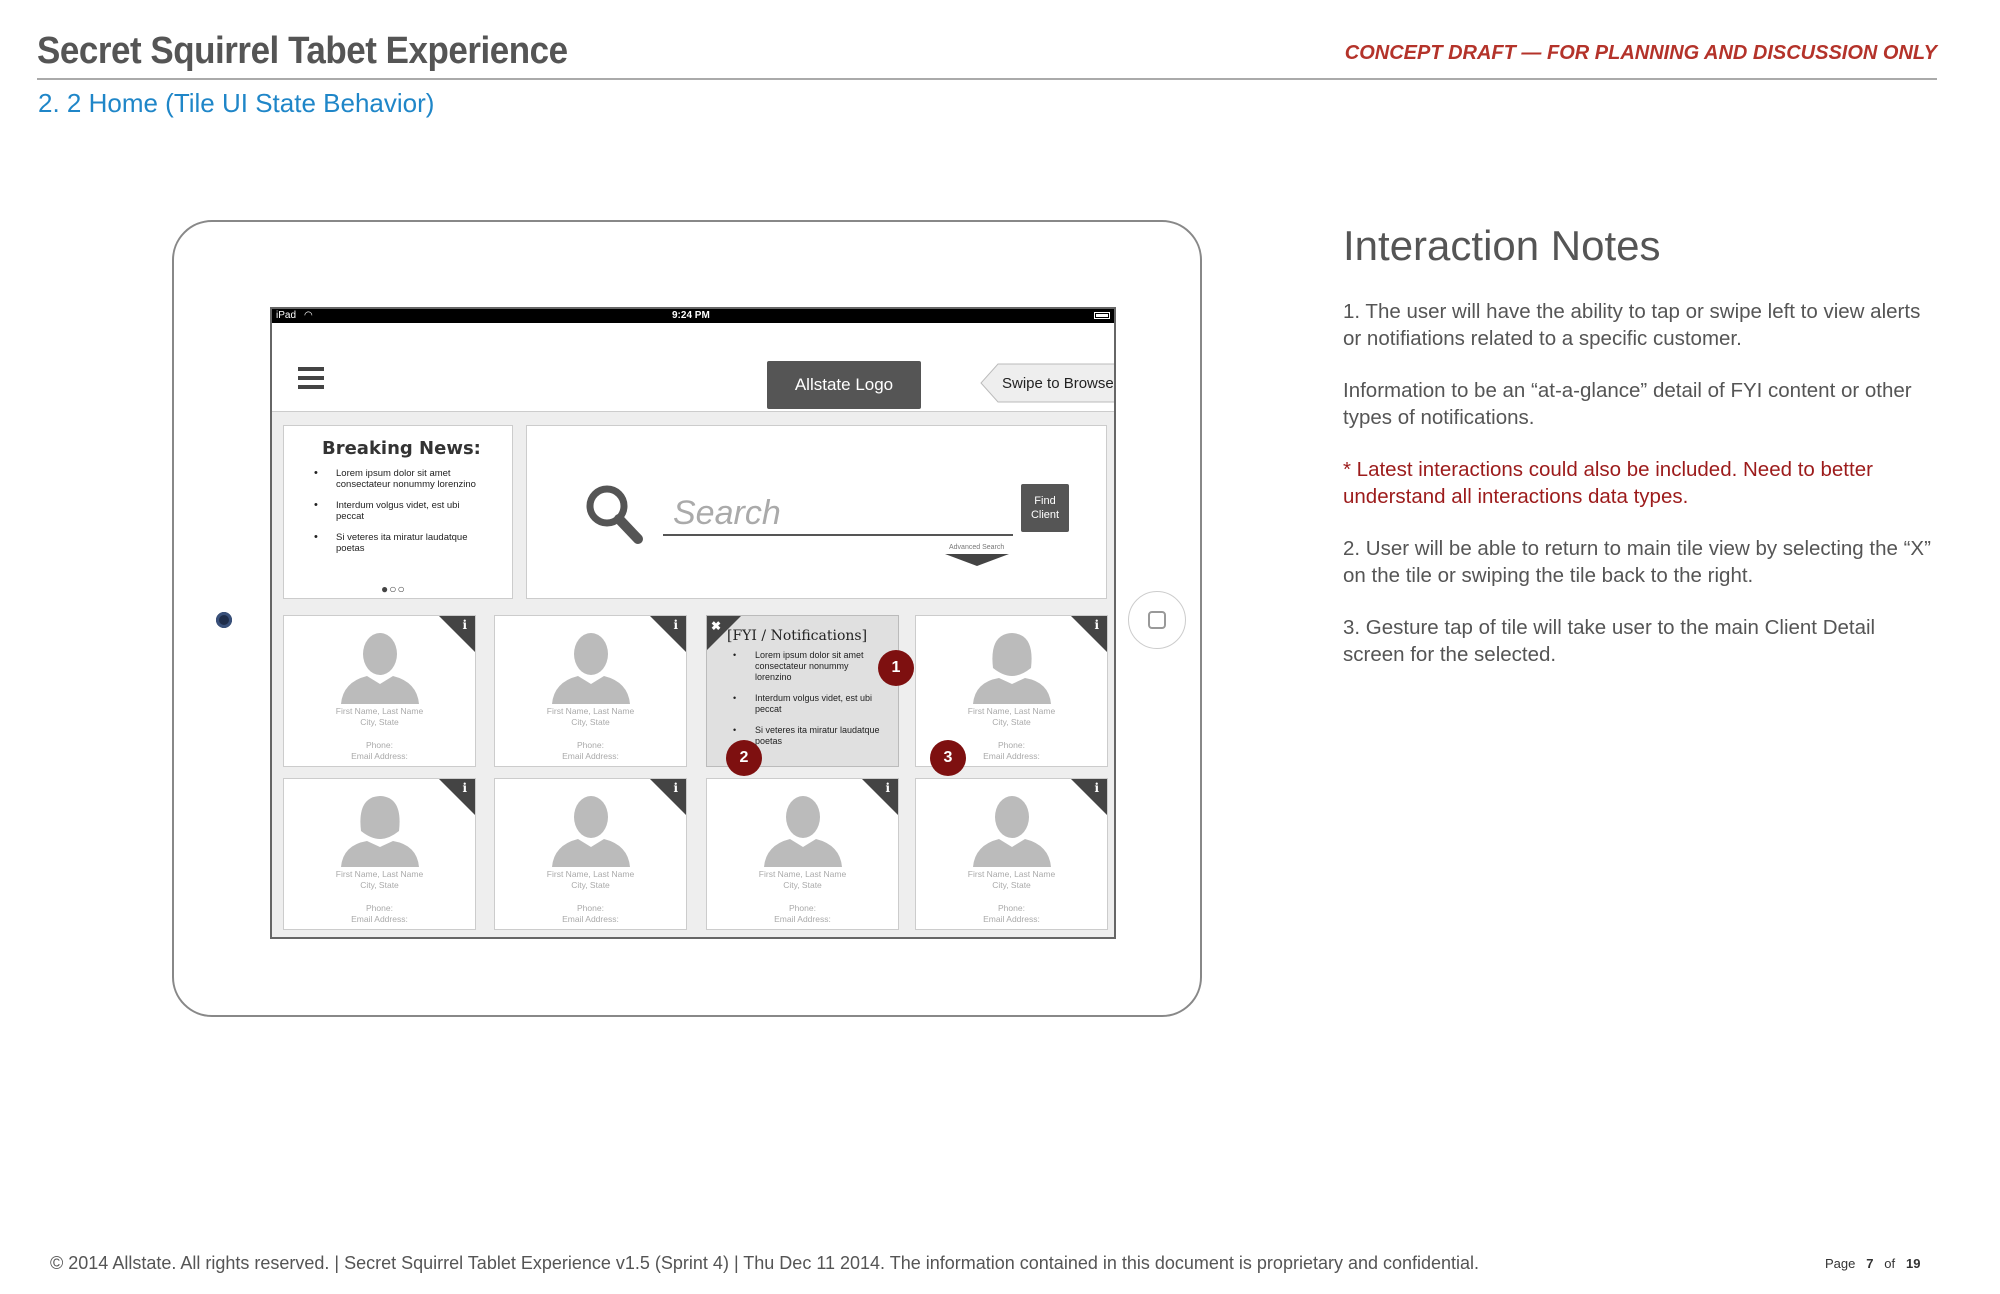 The height and width of the screenshot is (1294, 2000). I want to click on allstate-logo: Allstate Logo, so click(844, 385).